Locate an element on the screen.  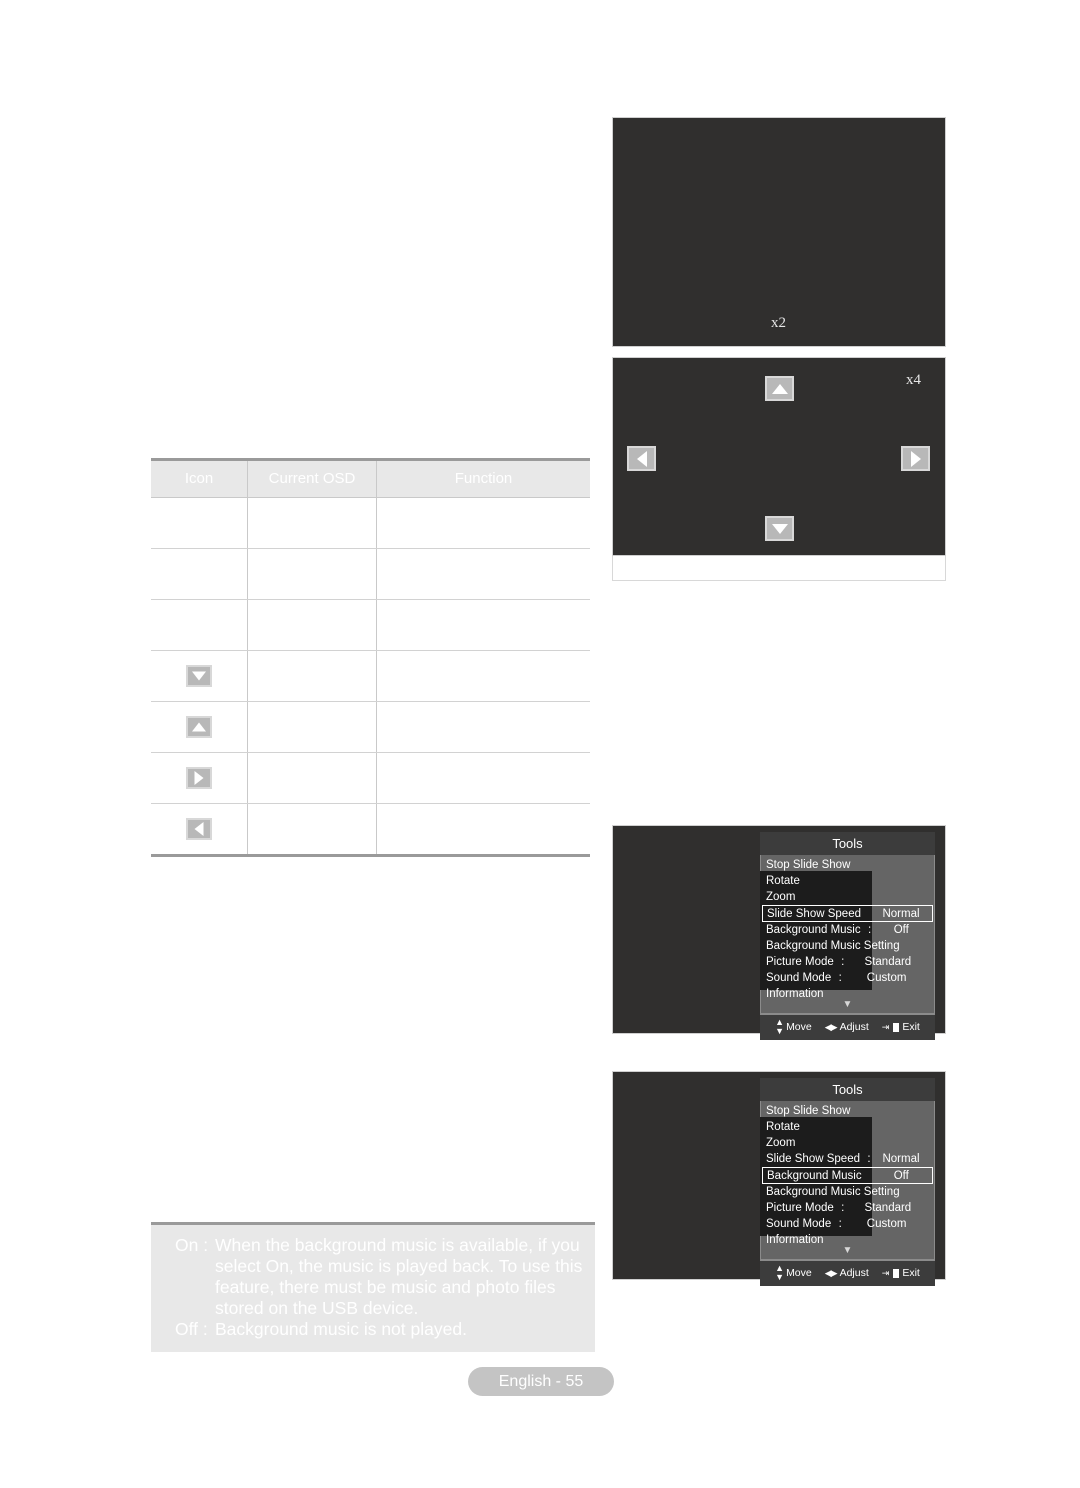
icon-reference-table: Icon Current OSD Function is located at coordinates (370, 657).